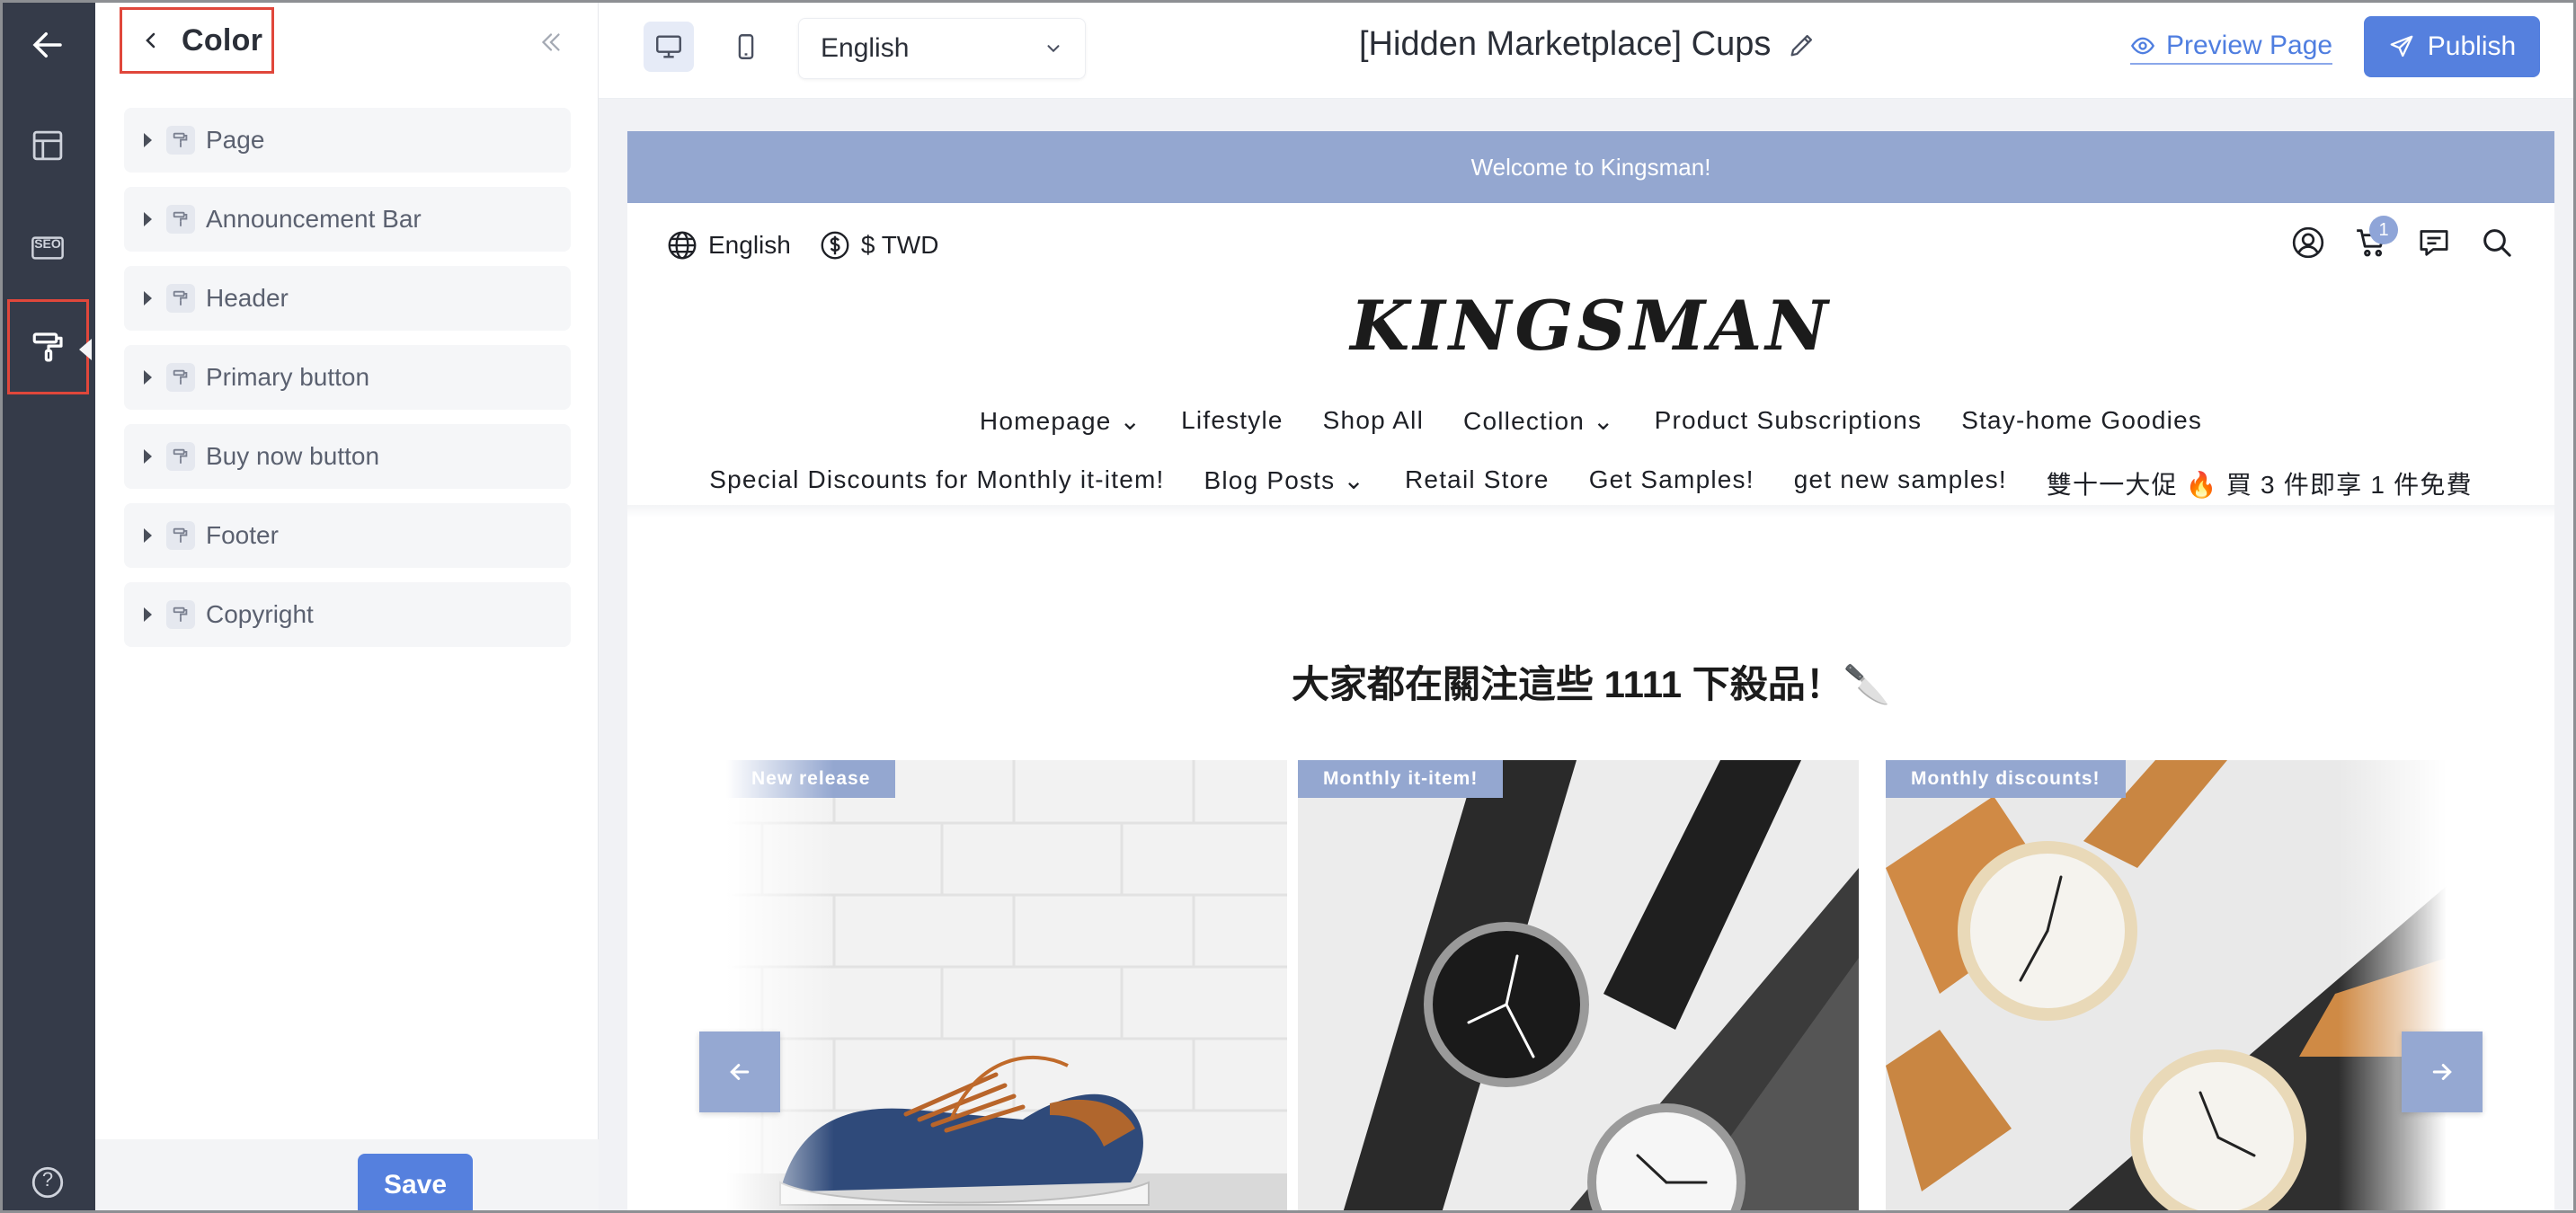 This screenshot has width=2576, height=1213. I want to click on page-title-text: [Hidden Marketplace] Cups, so click(1565, 44).